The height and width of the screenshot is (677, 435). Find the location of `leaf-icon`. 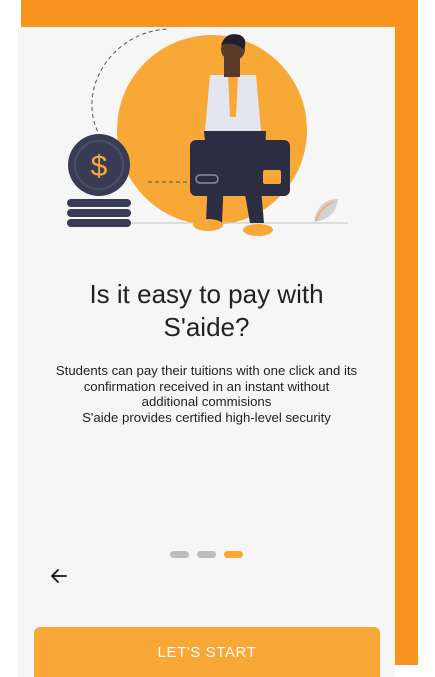

leaf-icon is located at coordinates (326, 210).